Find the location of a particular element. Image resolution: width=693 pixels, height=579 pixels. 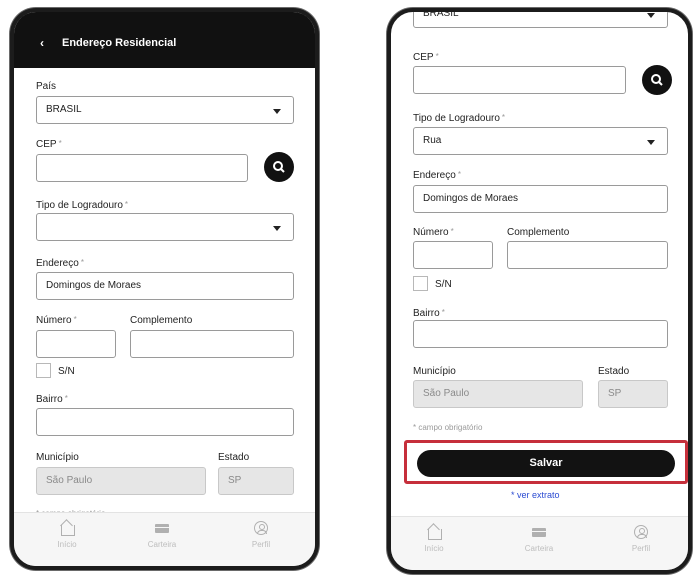

page-title: Endereço Residencial is located at coordinates (119, 43).